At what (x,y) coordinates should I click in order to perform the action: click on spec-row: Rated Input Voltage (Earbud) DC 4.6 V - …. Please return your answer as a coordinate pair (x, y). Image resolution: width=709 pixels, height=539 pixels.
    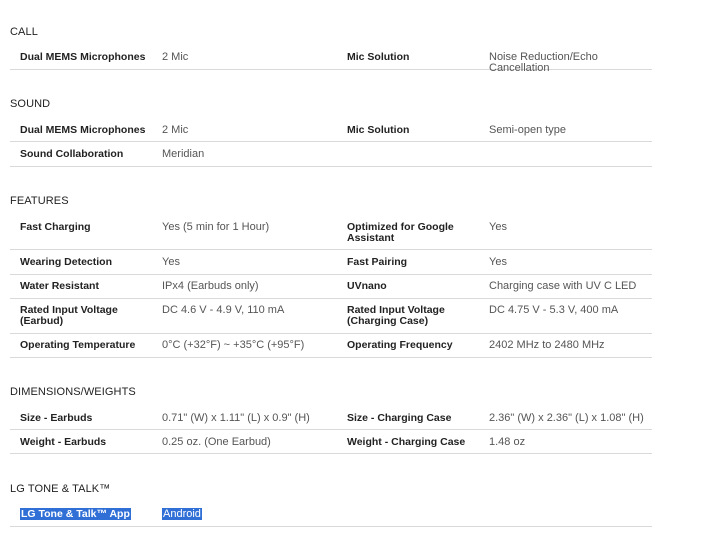
    Looking at the image, I should click on (331, 316).